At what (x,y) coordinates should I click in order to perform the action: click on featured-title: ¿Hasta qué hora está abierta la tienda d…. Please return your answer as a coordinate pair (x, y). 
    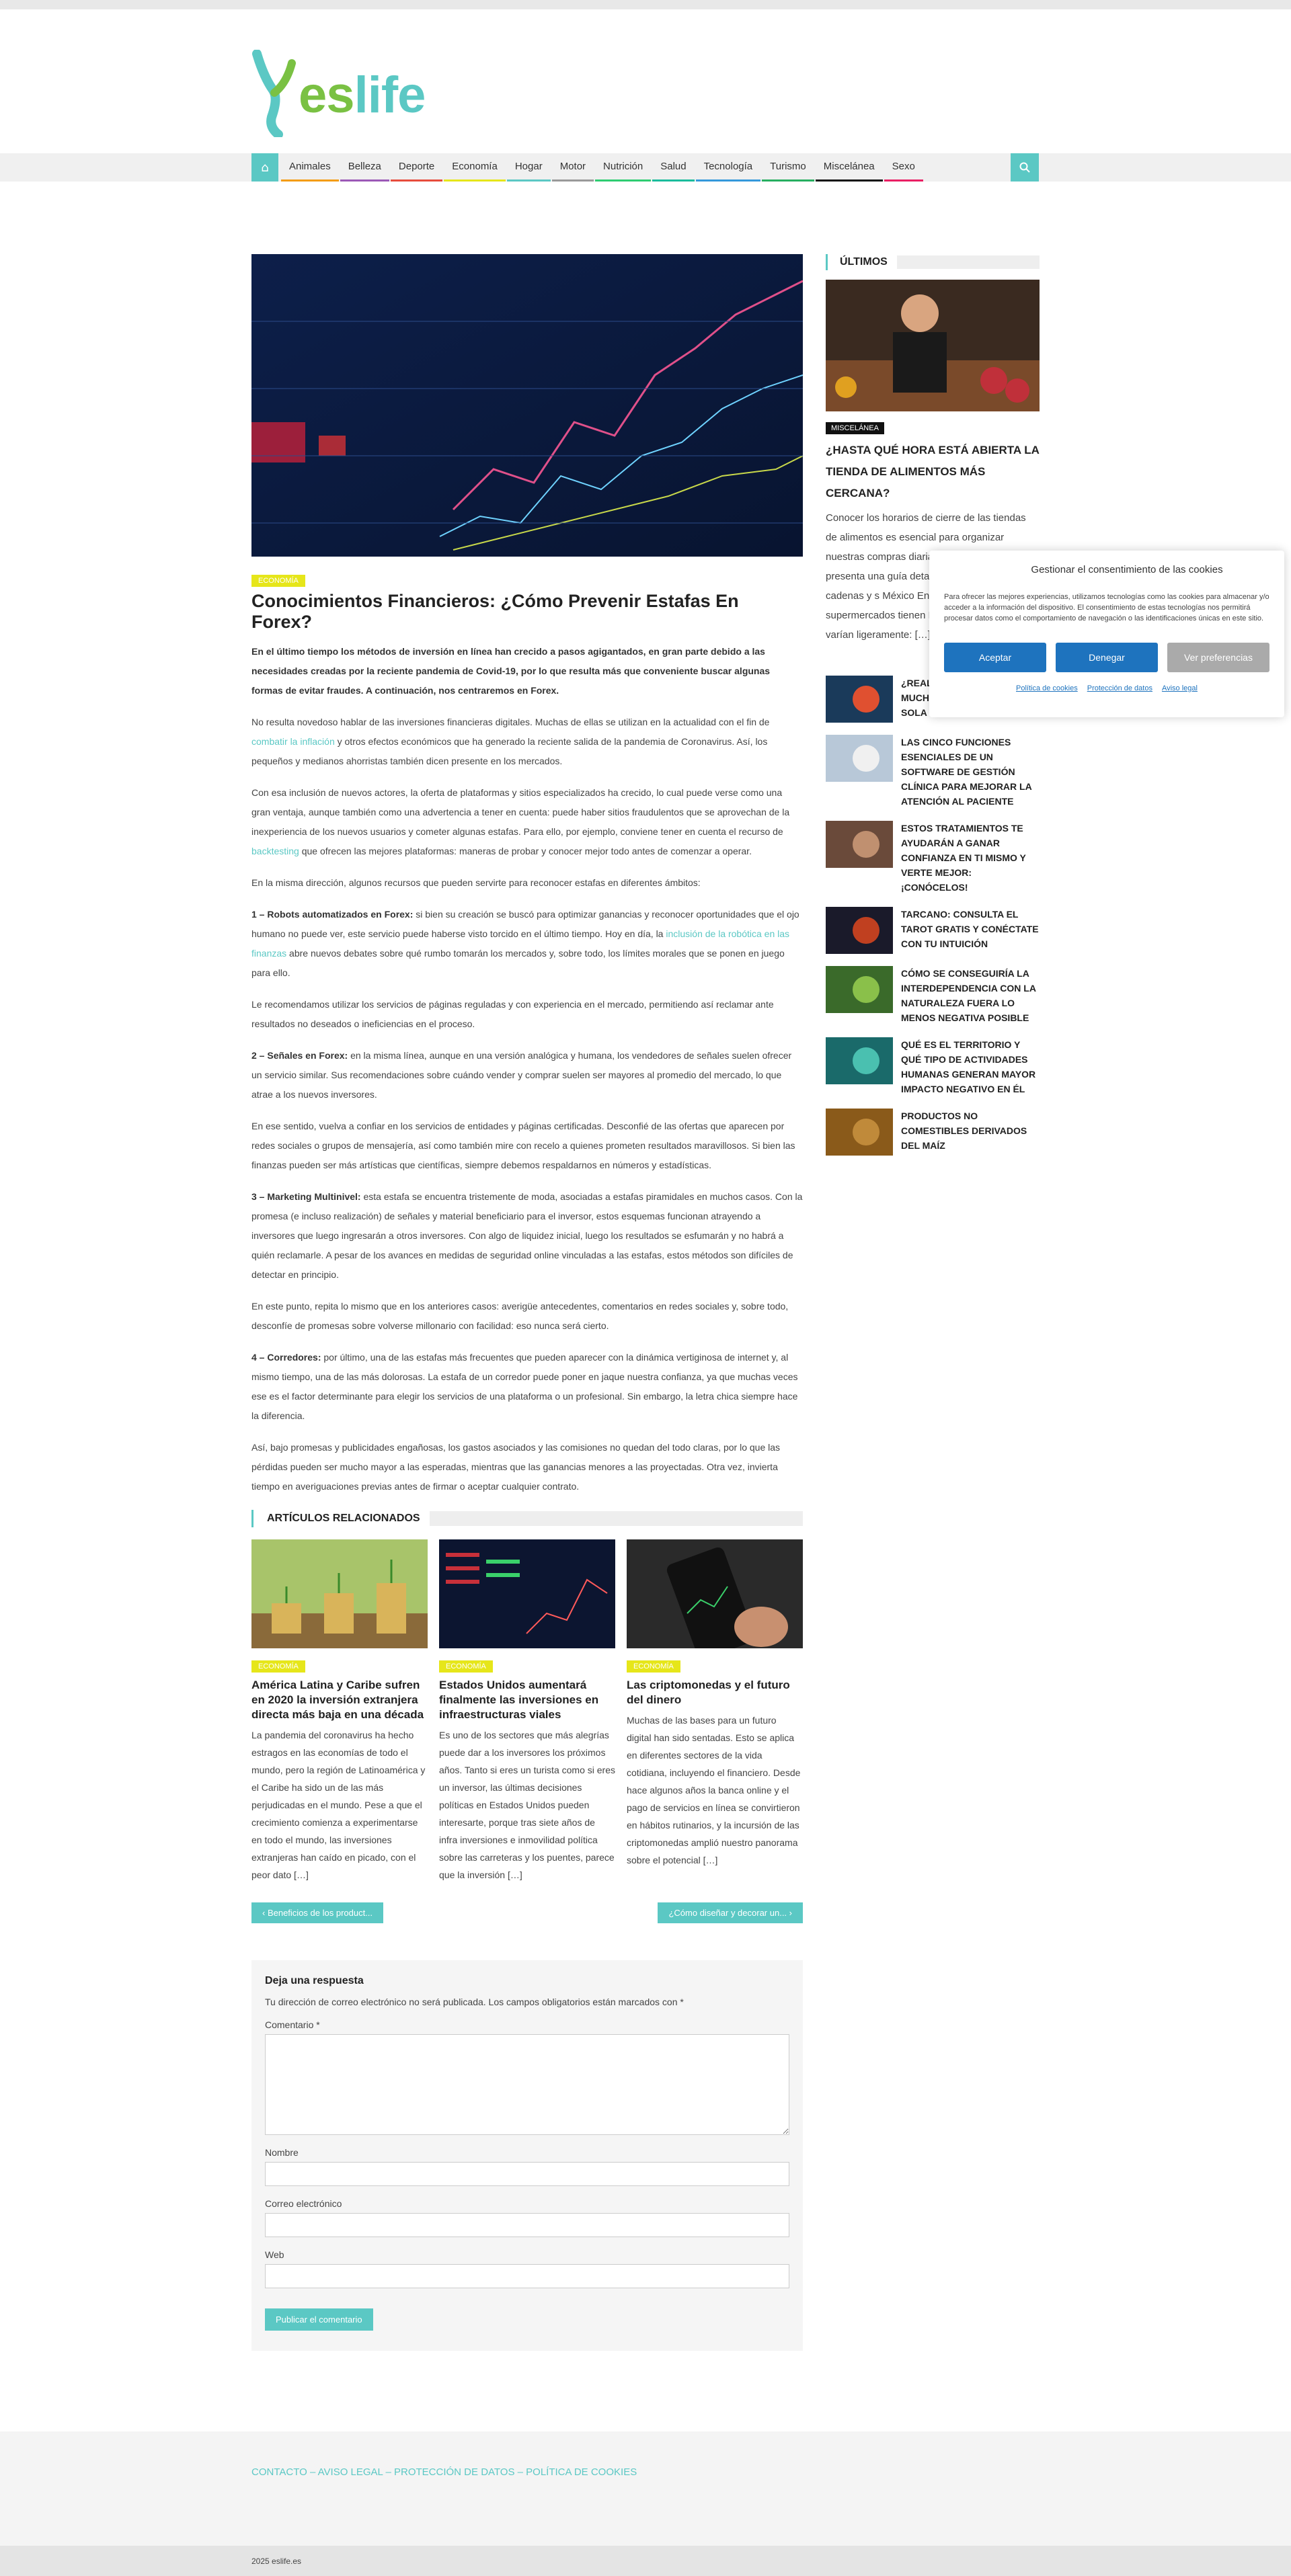
    Looking at the image, I should click on (933, 472).